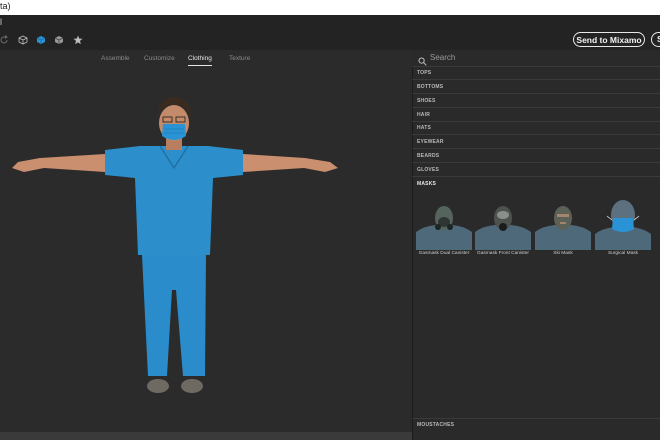  Describe the element at coordinates (5, 6) in the screenshot. I see `window-title: ta)` at that location.